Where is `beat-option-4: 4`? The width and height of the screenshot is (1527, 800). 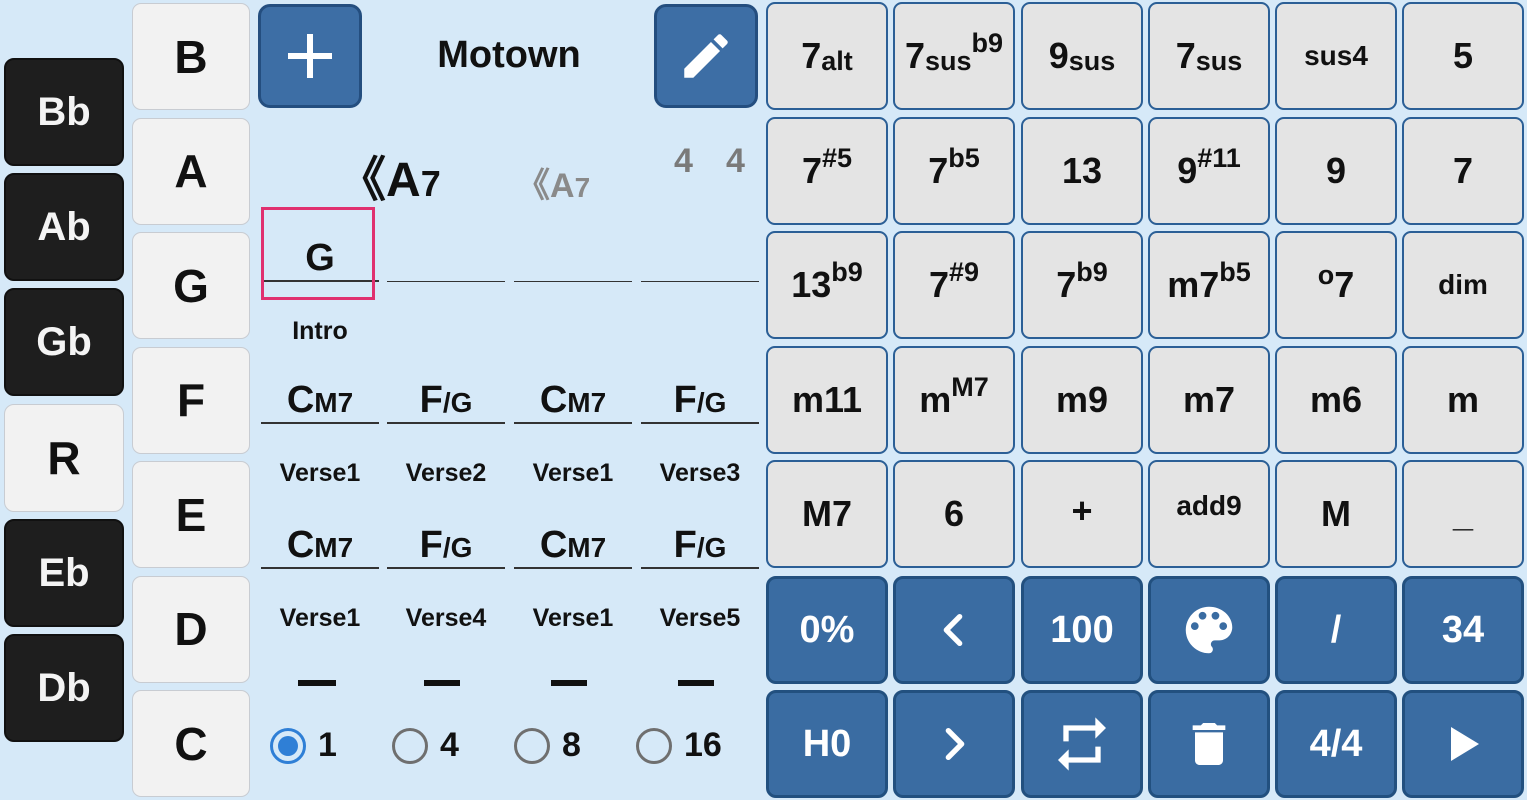
beat-option-4: 4 is located at coordinates (425, 745).